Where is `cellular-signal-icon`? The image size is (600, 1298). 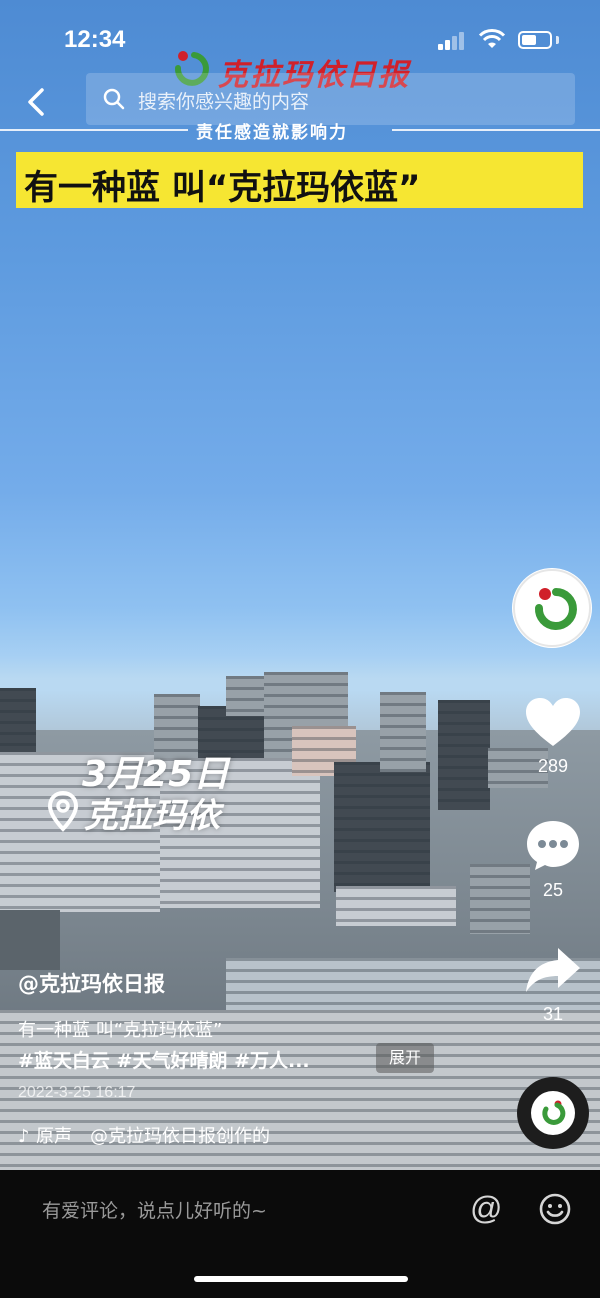 cellular-signal-icon is located at coordinates (453, 41).